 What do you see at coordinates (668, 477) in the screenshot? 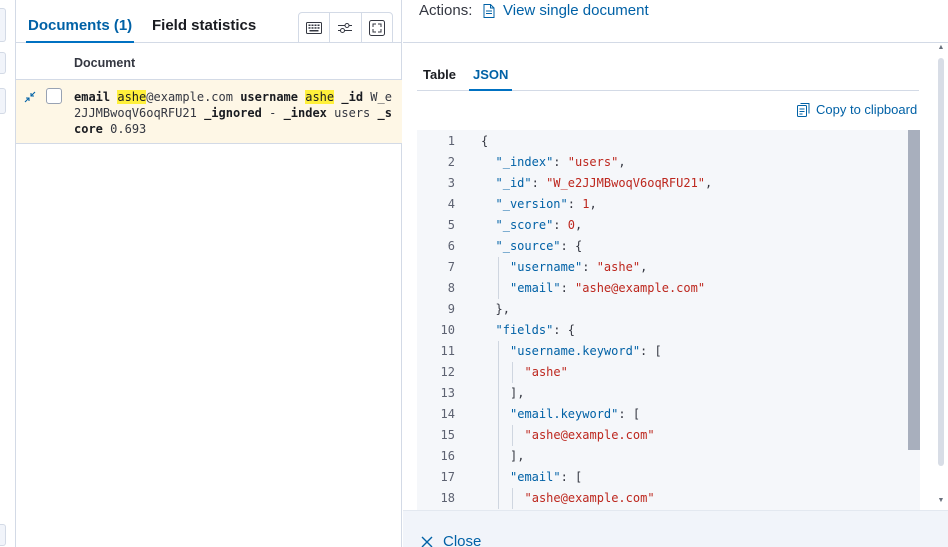
I see `code-line: 17 "email": [` at bounding box center [668, 477].